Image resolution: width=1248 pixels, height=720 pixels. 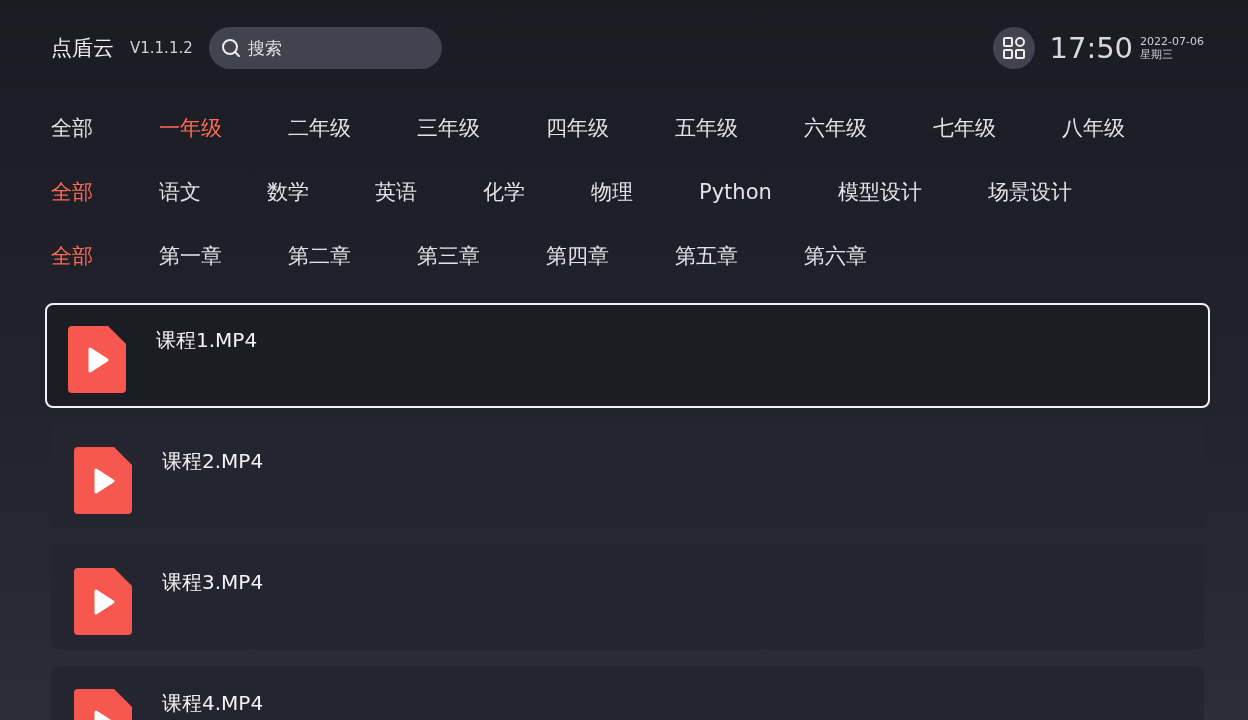 I want to click on filter-option: 物理, so click(x=612, y=192).